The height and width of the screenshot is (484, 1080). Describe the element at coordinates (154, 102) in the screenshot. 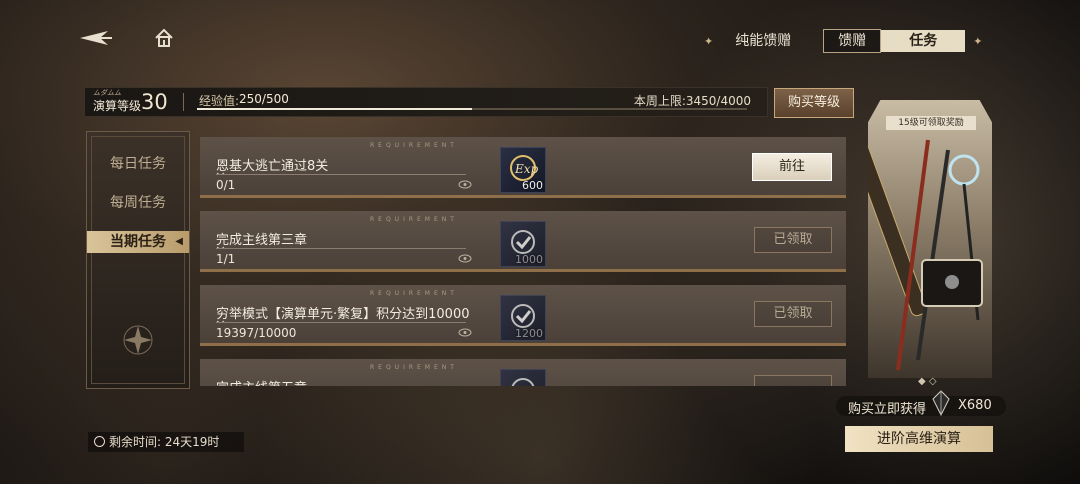

I see `level-value: 30` at that location.